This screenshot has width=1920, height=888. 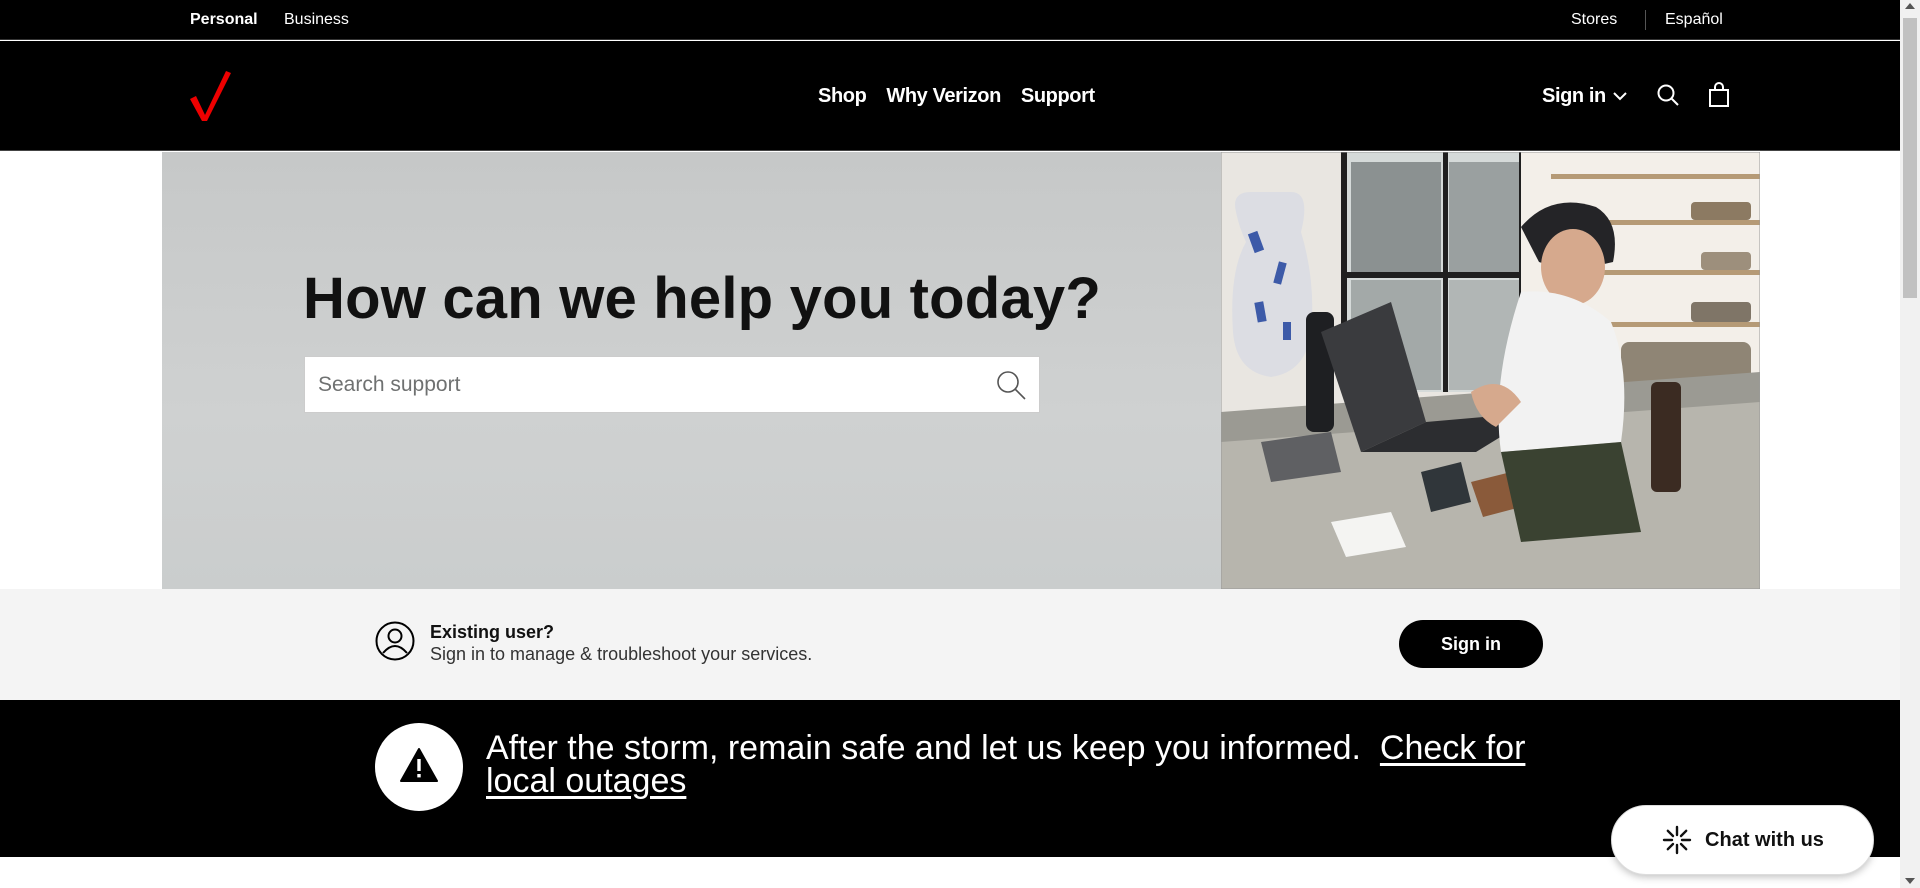 What do you see at coordinates (950, 20) in the screenshot?
I see `utility-bar: Personal Business Stores Español` at bounding box center [950, 20].